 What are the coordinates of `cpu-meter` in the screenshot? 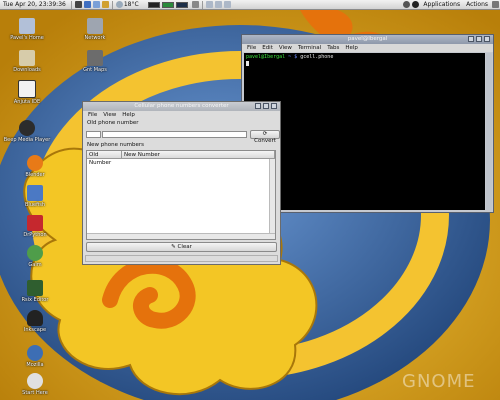 It's located at (153, 4).